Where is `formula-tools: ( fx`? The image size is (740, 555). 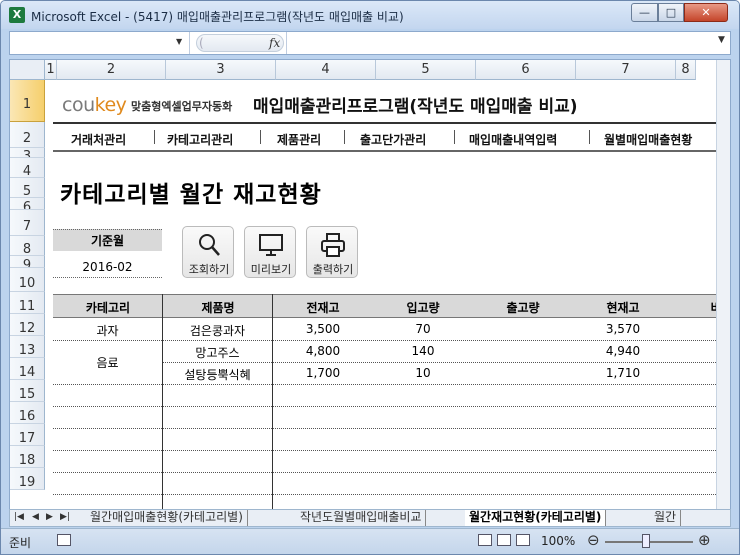 formula-tools: ( fx is located at coordinates (240, 43).